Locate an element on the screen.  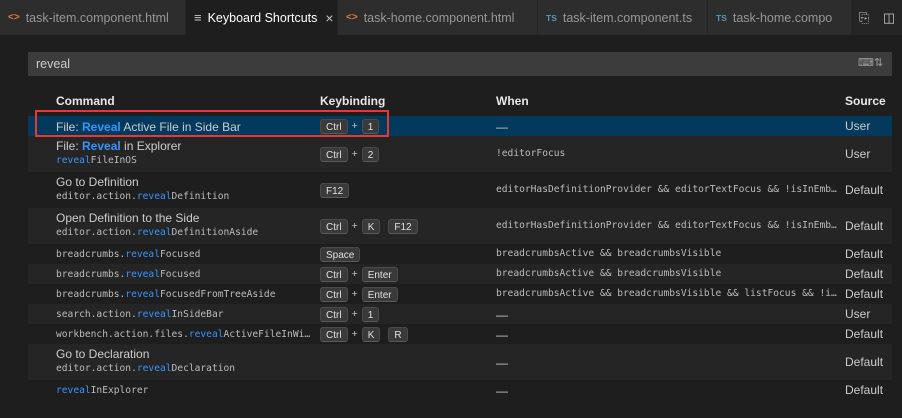
tab-file: <> task-item.component.html is located at coordinates (93, 17).